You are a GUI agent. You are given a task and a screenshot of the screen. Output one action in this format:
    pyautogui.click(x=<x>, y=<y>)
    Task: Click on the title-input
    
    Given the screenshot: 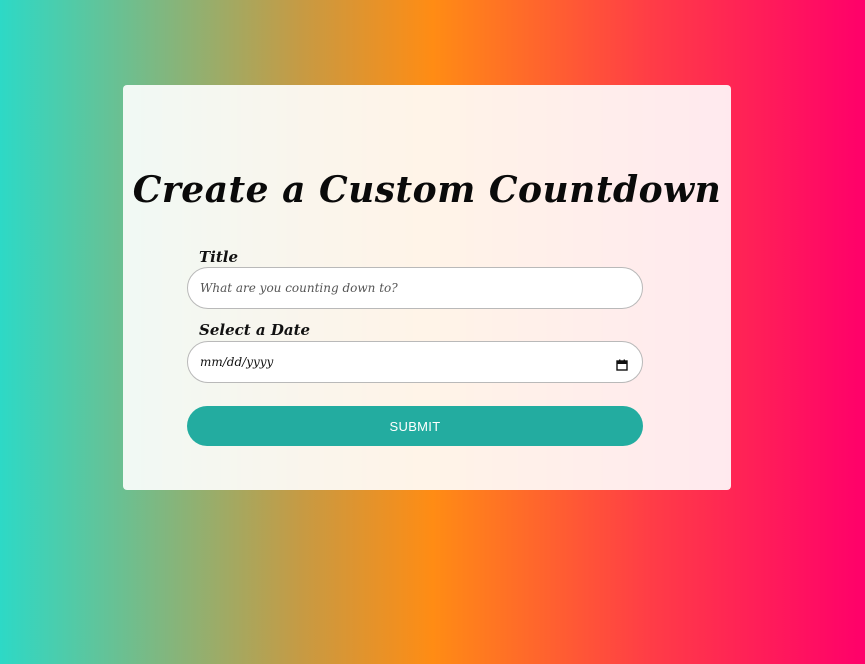 What is the action you would take?
    pyautogui.click(x=415, y=288)
    